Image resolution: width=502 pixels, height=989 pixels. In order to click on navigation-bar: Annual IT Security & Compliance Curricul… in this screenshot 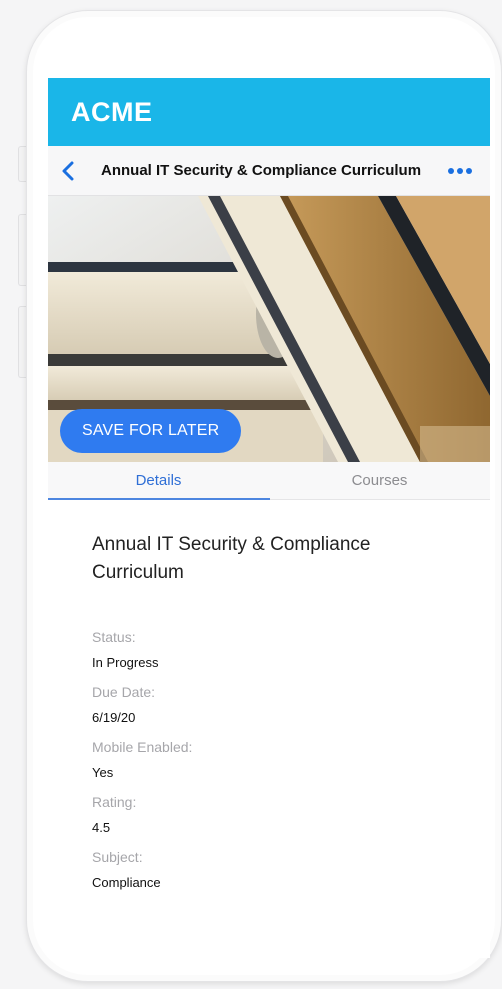, I will do `click(269, 171)`.